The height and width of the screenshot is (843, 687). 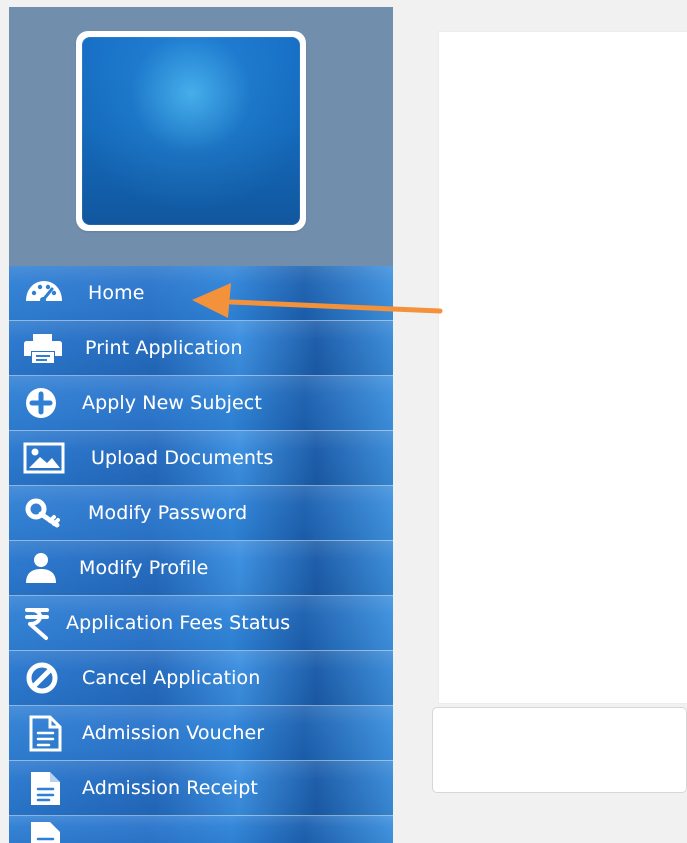 I want to click on sidebar-item-admission-receipt: Admission Receipt, so click(x=201, y=788).